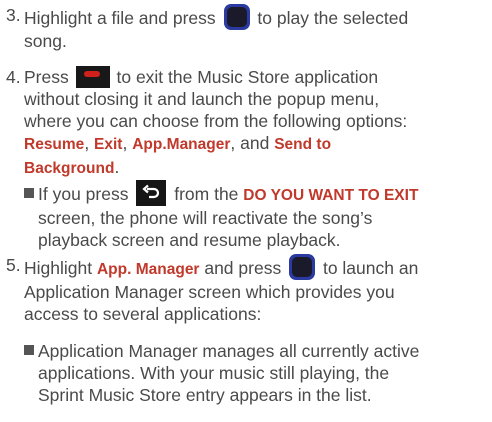 The width and height of the screenshot is (492, 422). I want to click on app-manager-label: App. Manager, so click(148, 269).